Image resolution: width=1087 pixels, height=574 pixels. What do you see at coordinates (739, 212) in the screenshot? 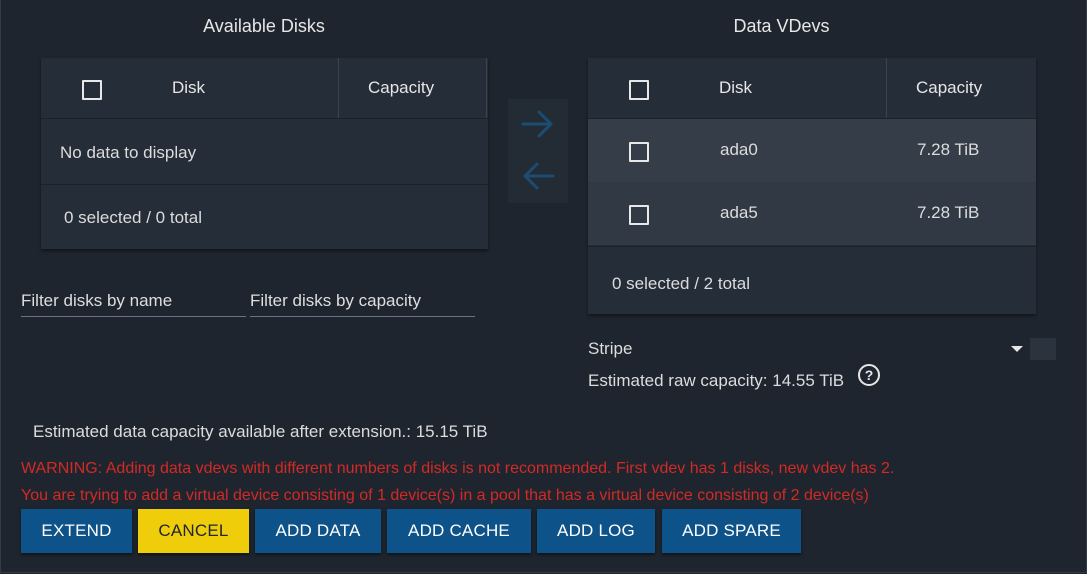
I see `disk-name: ada5` at bounding box center [739, 212].